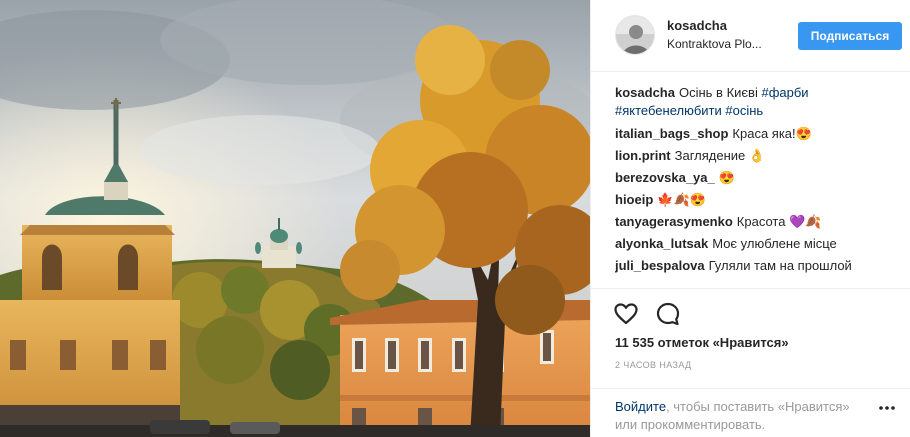 This screenshot has width=910, height=437. I want to click on hashtag-link: #яктебенелюбити, so click(668, 110).